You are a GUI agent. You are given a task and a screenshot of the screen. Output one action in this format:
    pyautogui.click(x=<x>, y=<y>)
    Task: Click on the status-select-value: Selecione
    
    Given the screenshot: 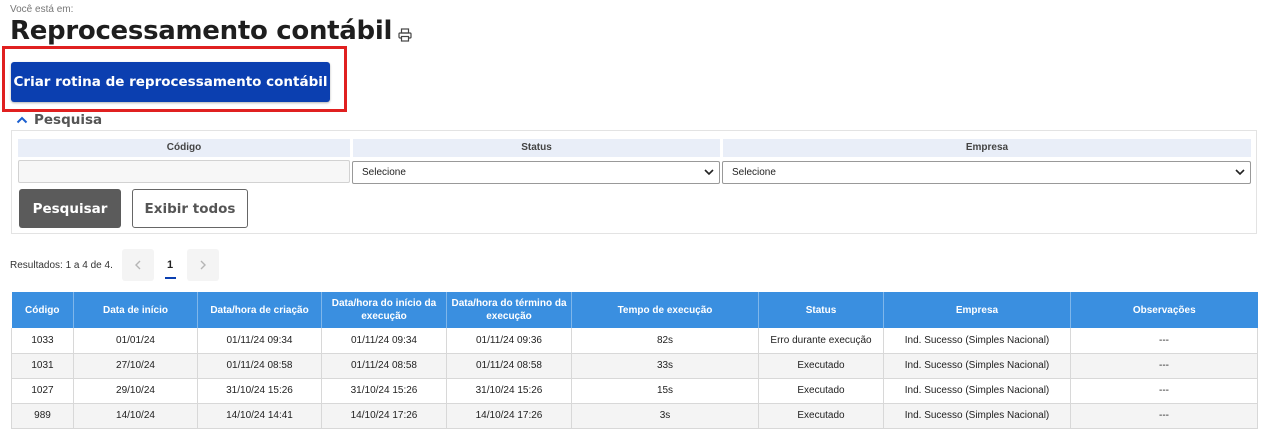 What is the action you would take?
    pyautogui.click(x=384, y=172)
    